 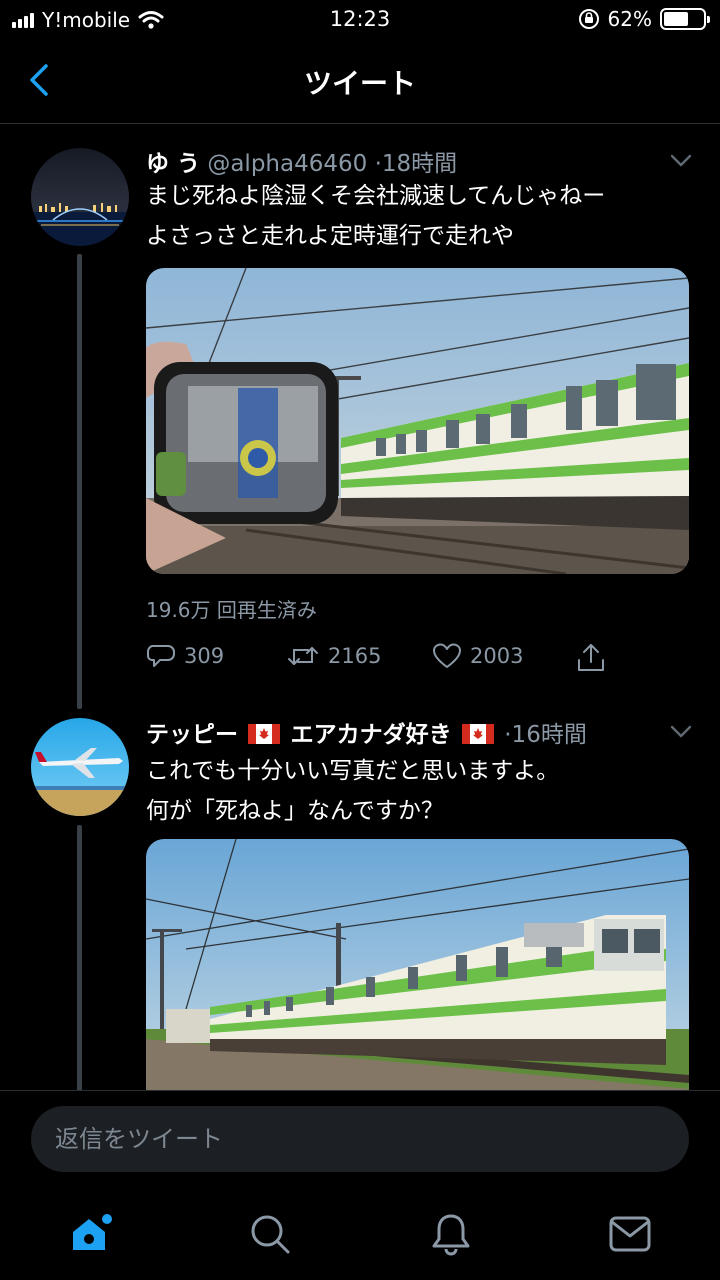 I want to click on reply-bar: 返信をツイート, so click(x=360, y=1140).